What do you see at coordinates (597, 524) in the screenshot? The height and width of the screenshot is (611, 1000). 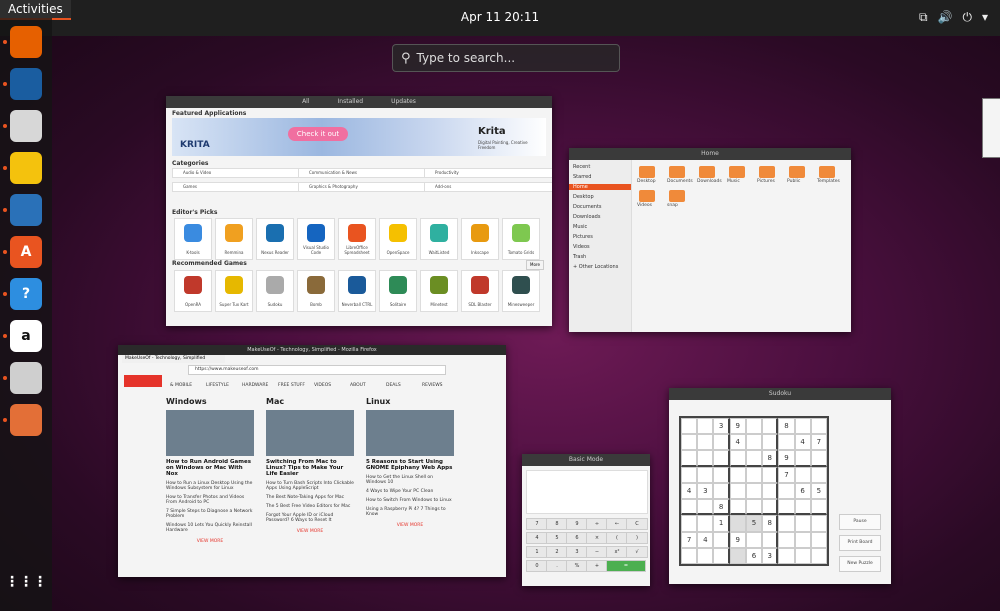 I see `calc-key: ÷` at bounding box center [597, 524].